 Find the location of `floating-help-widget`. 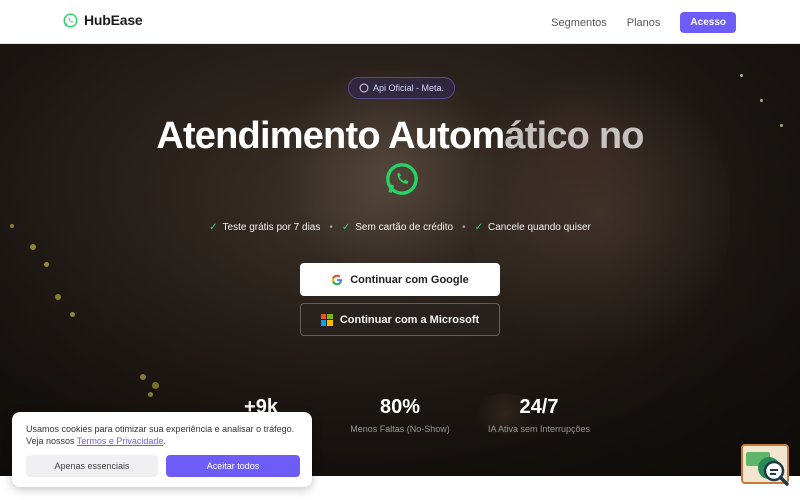

floating-help-widget is located at coordinates (766, 466).